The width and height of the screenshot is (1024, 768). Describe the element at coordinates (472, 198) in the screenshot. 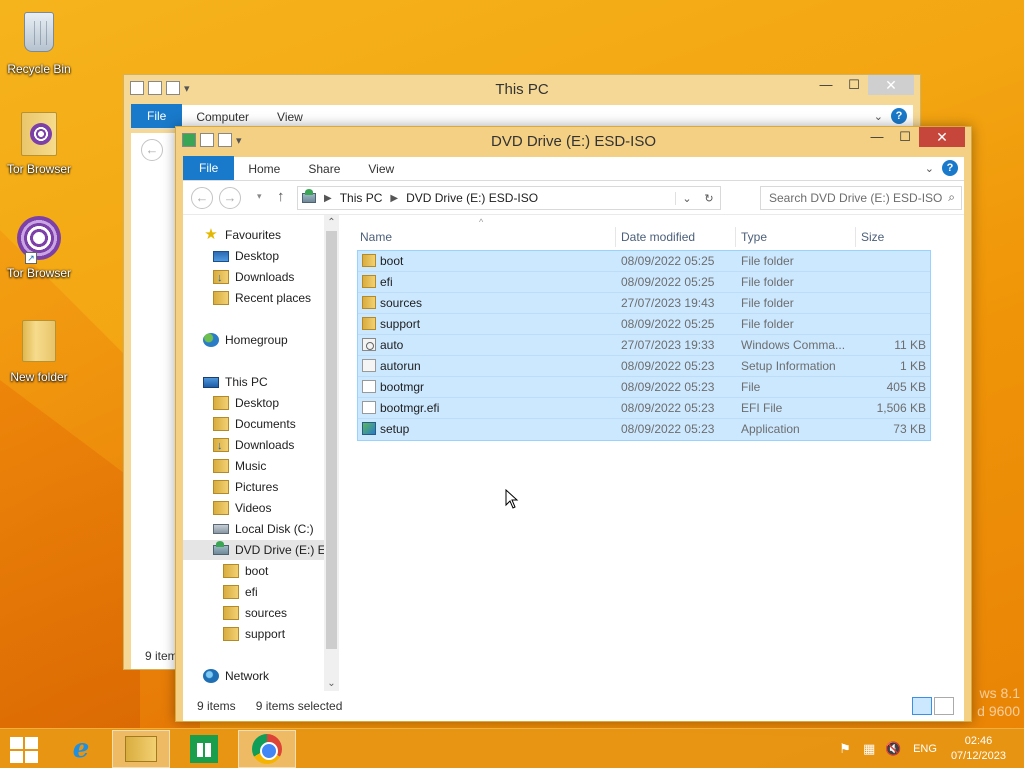

I see `breadcrumb-dvd-drive: DVD Drive (E:) ESD-ISO` at that location.